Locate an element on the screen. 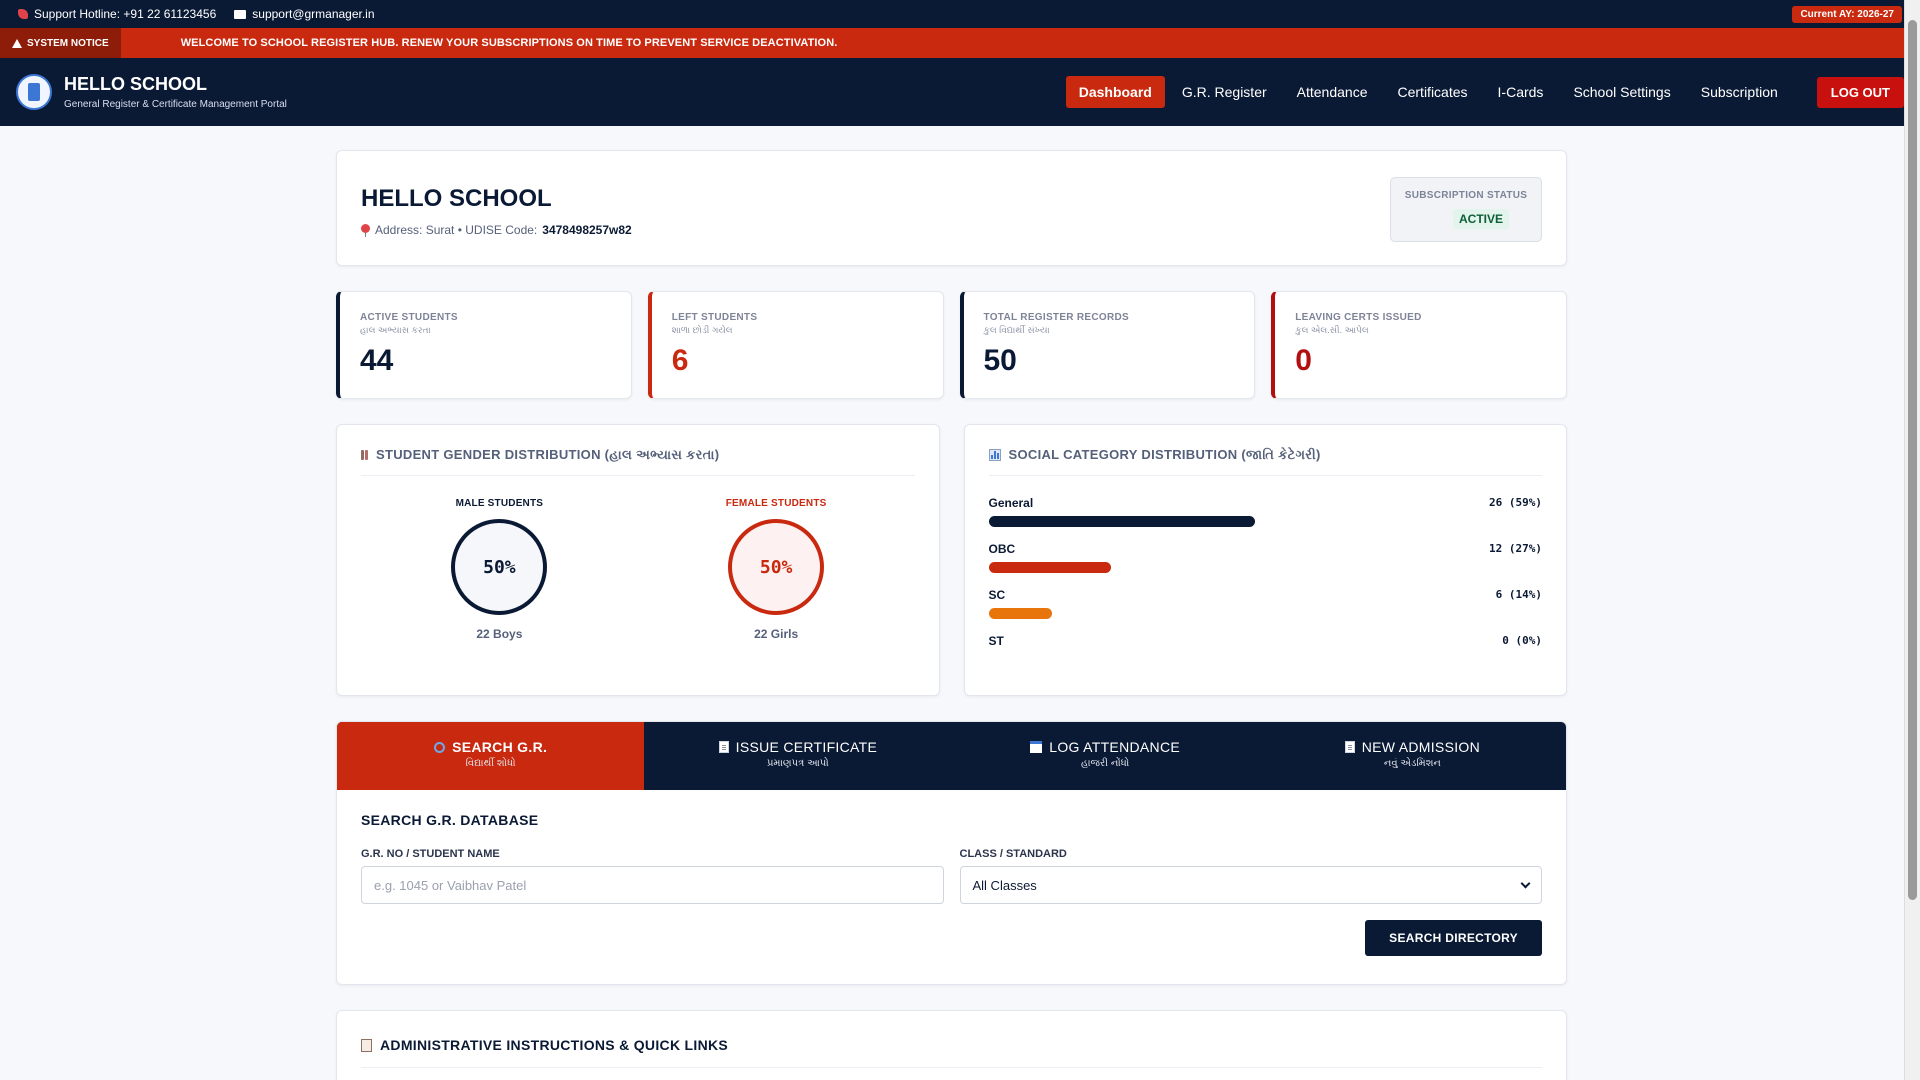 The width and height of the screenshot is (1920, 1080). gr-name-field: G.R. NO / STUDENT NAME is located at coordinates (652, 876).